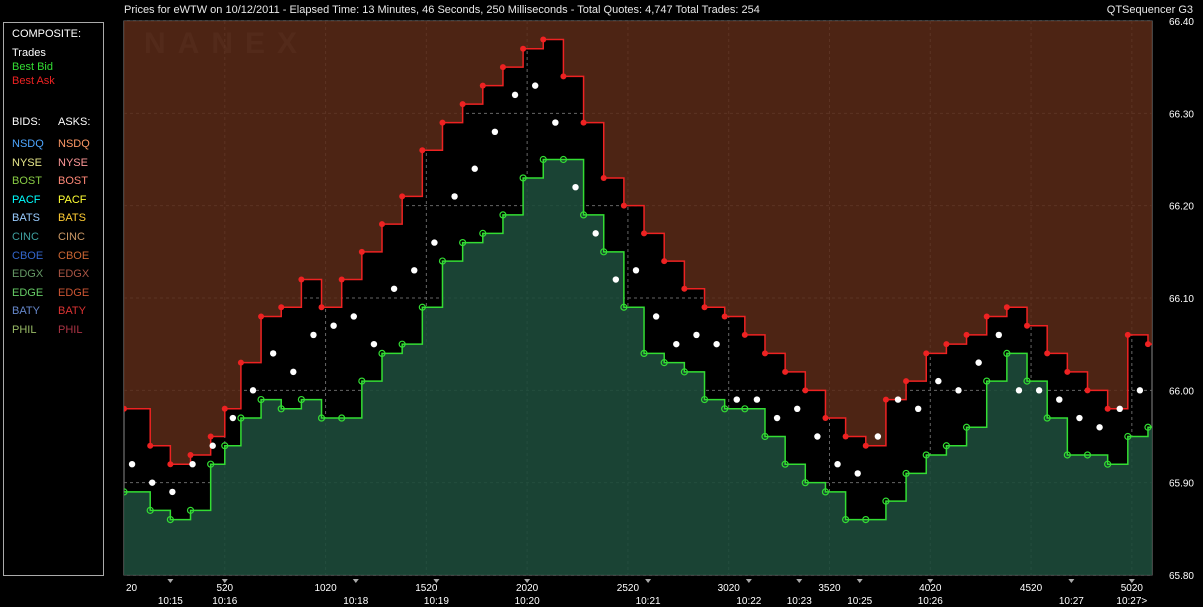 Image resolution: width=1203 pixels, height=607 pixels. I want to click on x-seq-tick-label: 520, so click(224, 588).